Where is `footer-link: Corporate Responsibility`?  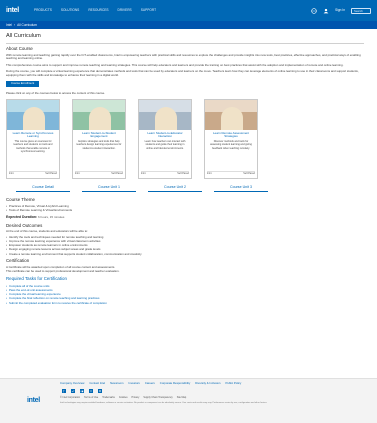
footer-link: Corporate Responsibility is located at coordinates (175, 383).